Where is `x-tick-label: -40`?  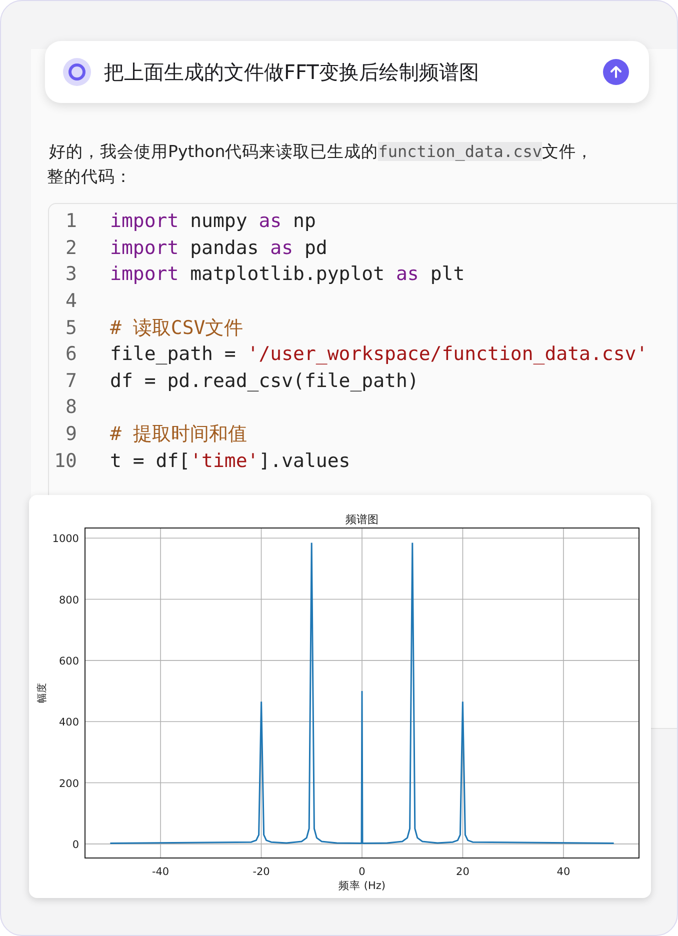 x-tick-label: -40 is located at coordinates (161, 872).